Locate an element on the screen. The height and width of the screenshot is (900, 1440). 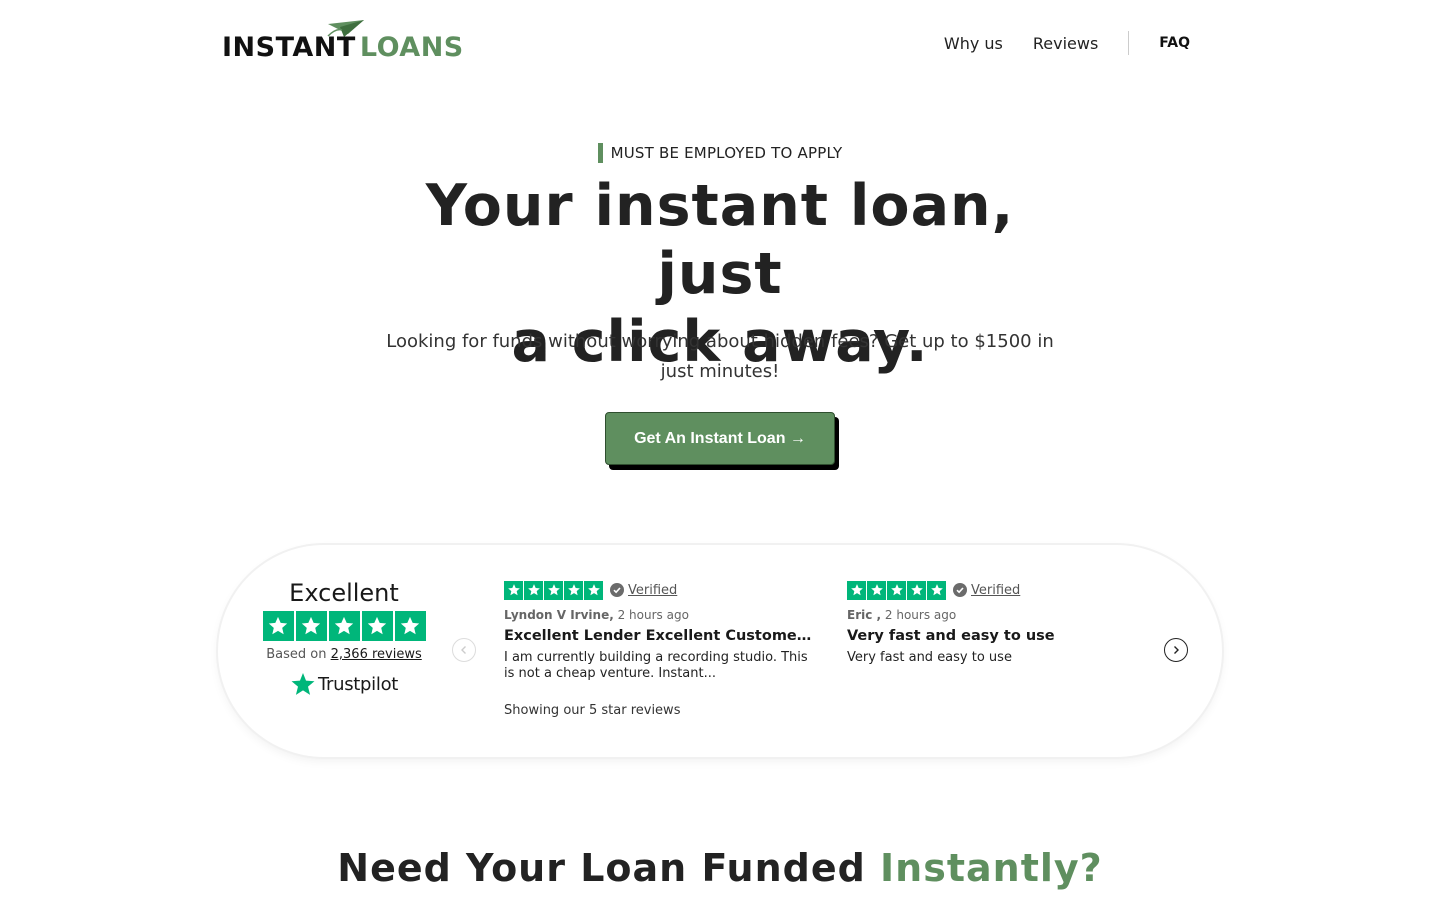
review-body: Very fast and easy to use is located at coordinates (929, 657).